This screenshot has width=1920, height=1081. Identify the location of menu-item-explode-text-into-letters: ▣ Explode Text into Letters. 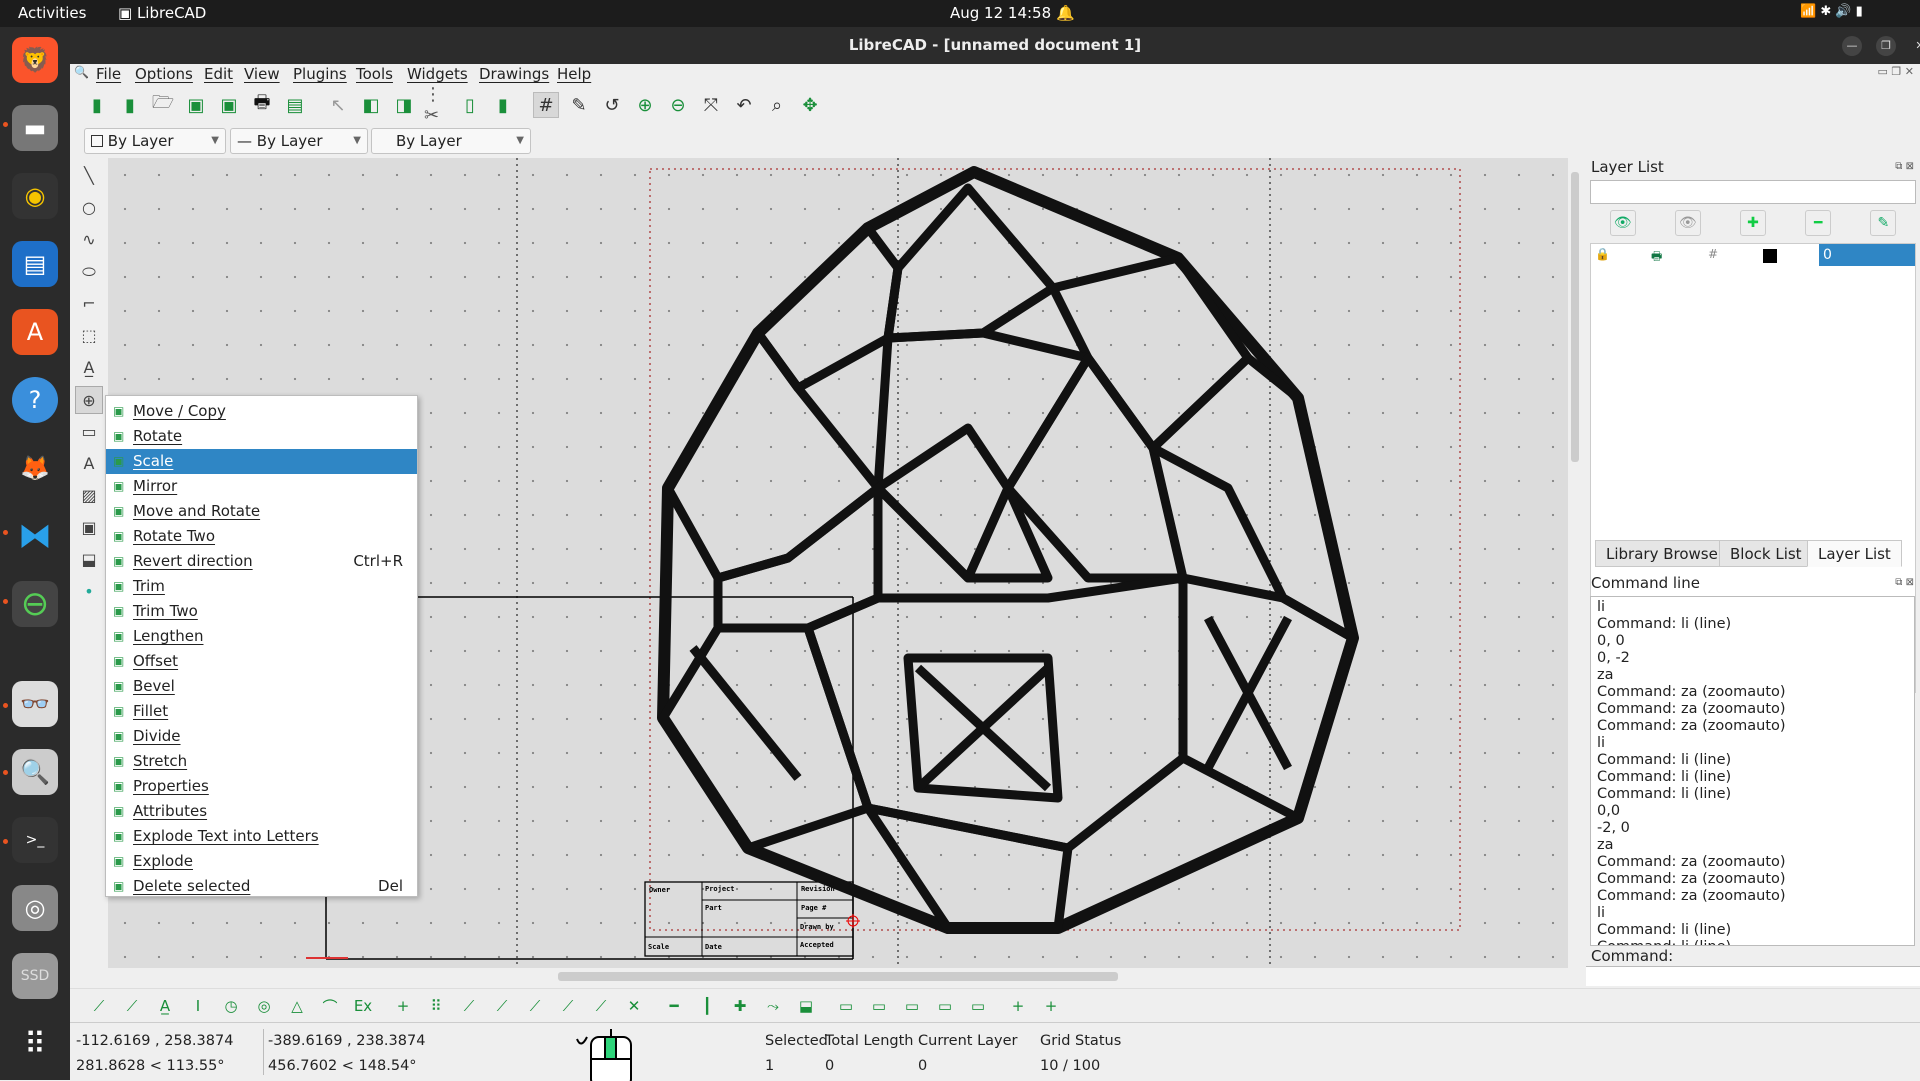
(261, 836).